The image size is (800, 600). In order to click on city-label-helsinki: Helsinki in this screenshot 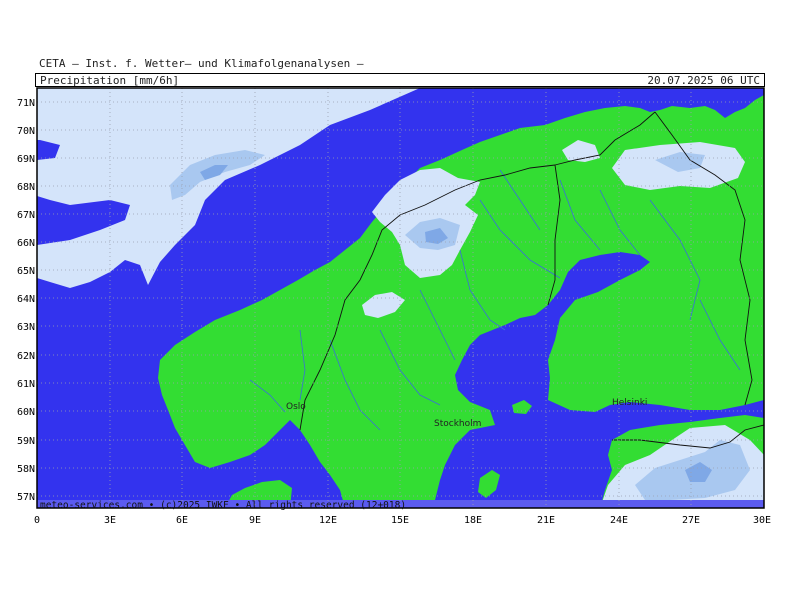, I will do `click(629, 403)`.